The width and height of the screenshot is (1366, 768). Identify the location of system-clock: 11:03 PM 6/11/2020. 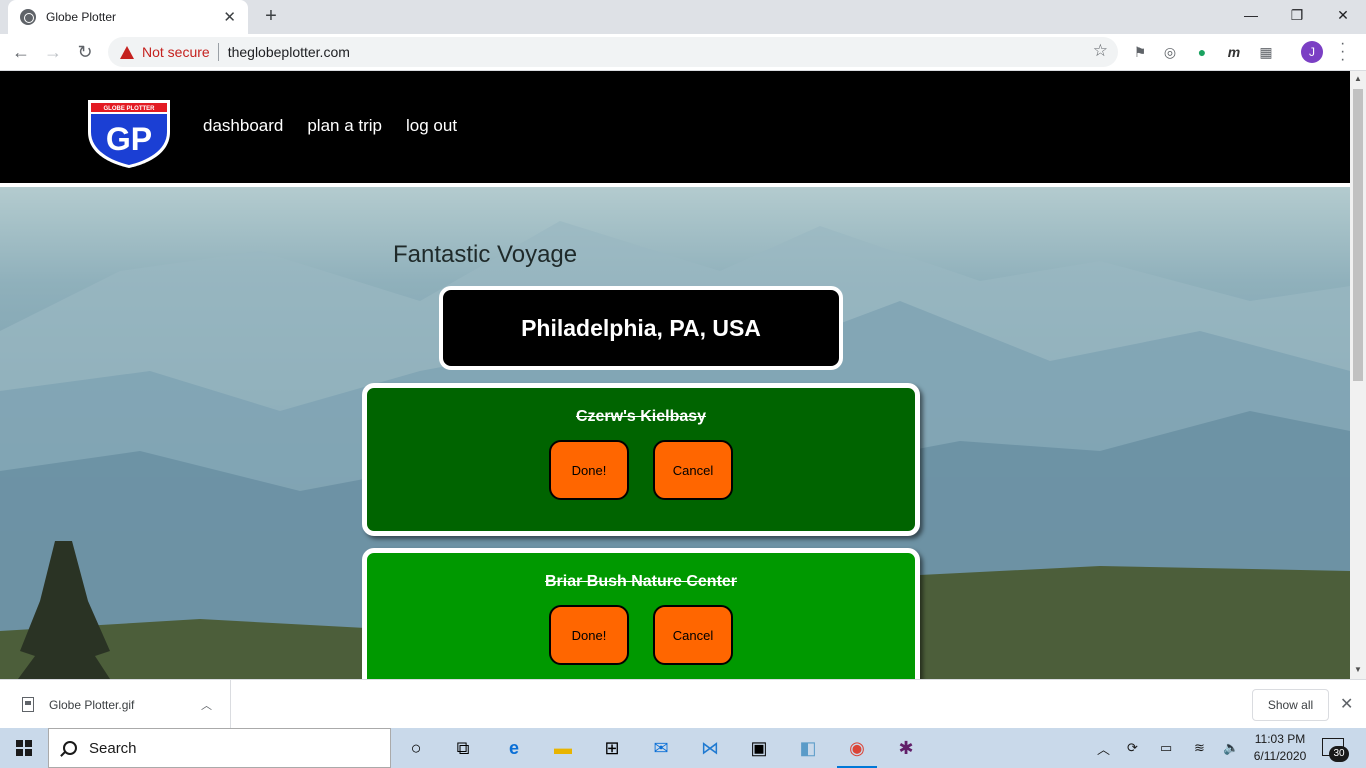
(1280, 748).